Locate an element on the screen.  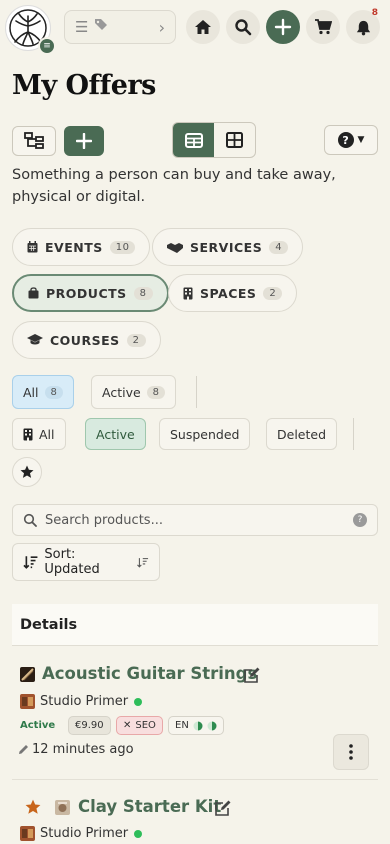
tree-view-button is located at coordinates (34, 141).